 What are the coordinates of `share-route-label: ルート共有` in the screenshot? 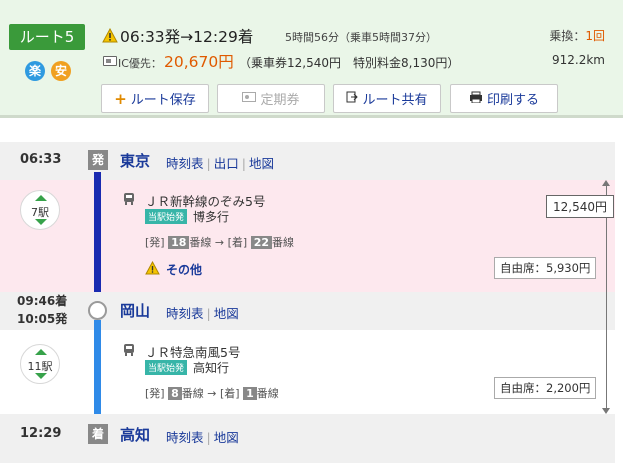 It's located at (395, 100).